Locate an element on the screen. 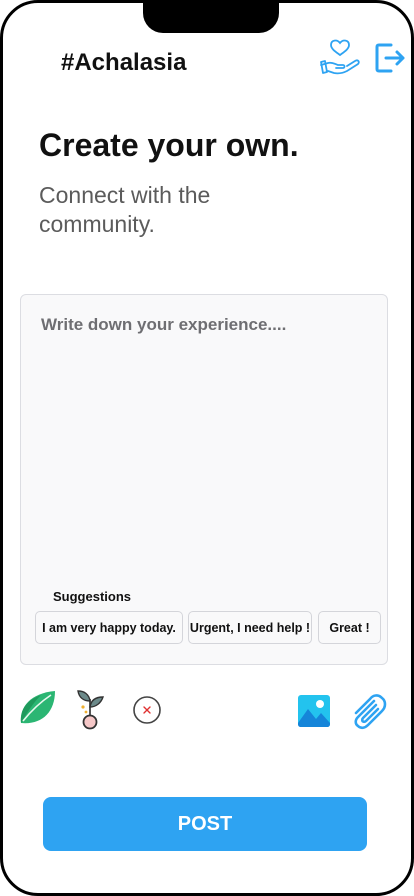 The image size is (414, 896). leaf-icon is located at coordinates (38, 707).